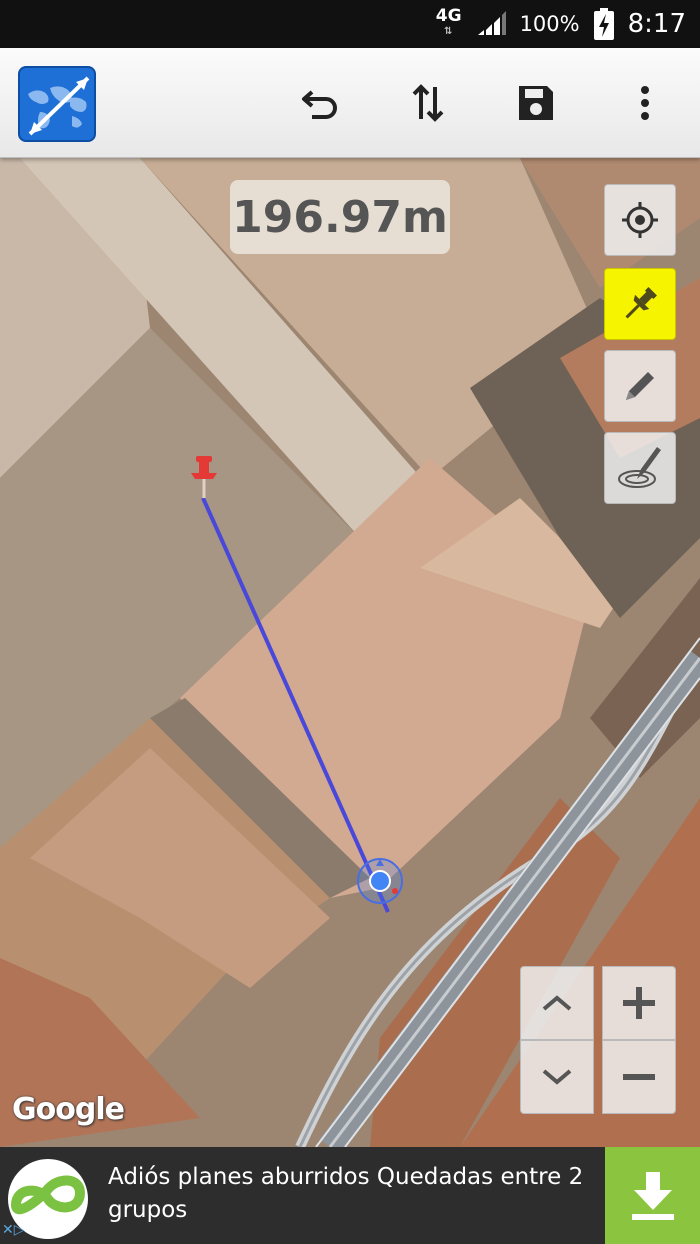 This screenshot has width=700, height=1244. What do you see at coordinates (380, 881) in the screenshot?
I see `current-location-icon` at bounding box center [380, 881].